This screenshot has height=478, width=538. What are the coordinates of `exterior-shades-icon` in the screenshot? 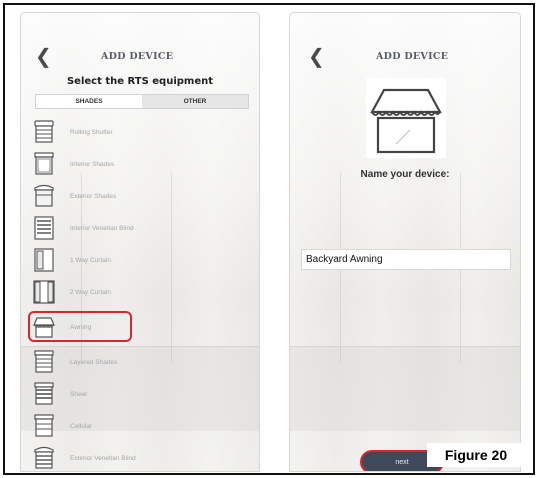 It's located at (44, 196).